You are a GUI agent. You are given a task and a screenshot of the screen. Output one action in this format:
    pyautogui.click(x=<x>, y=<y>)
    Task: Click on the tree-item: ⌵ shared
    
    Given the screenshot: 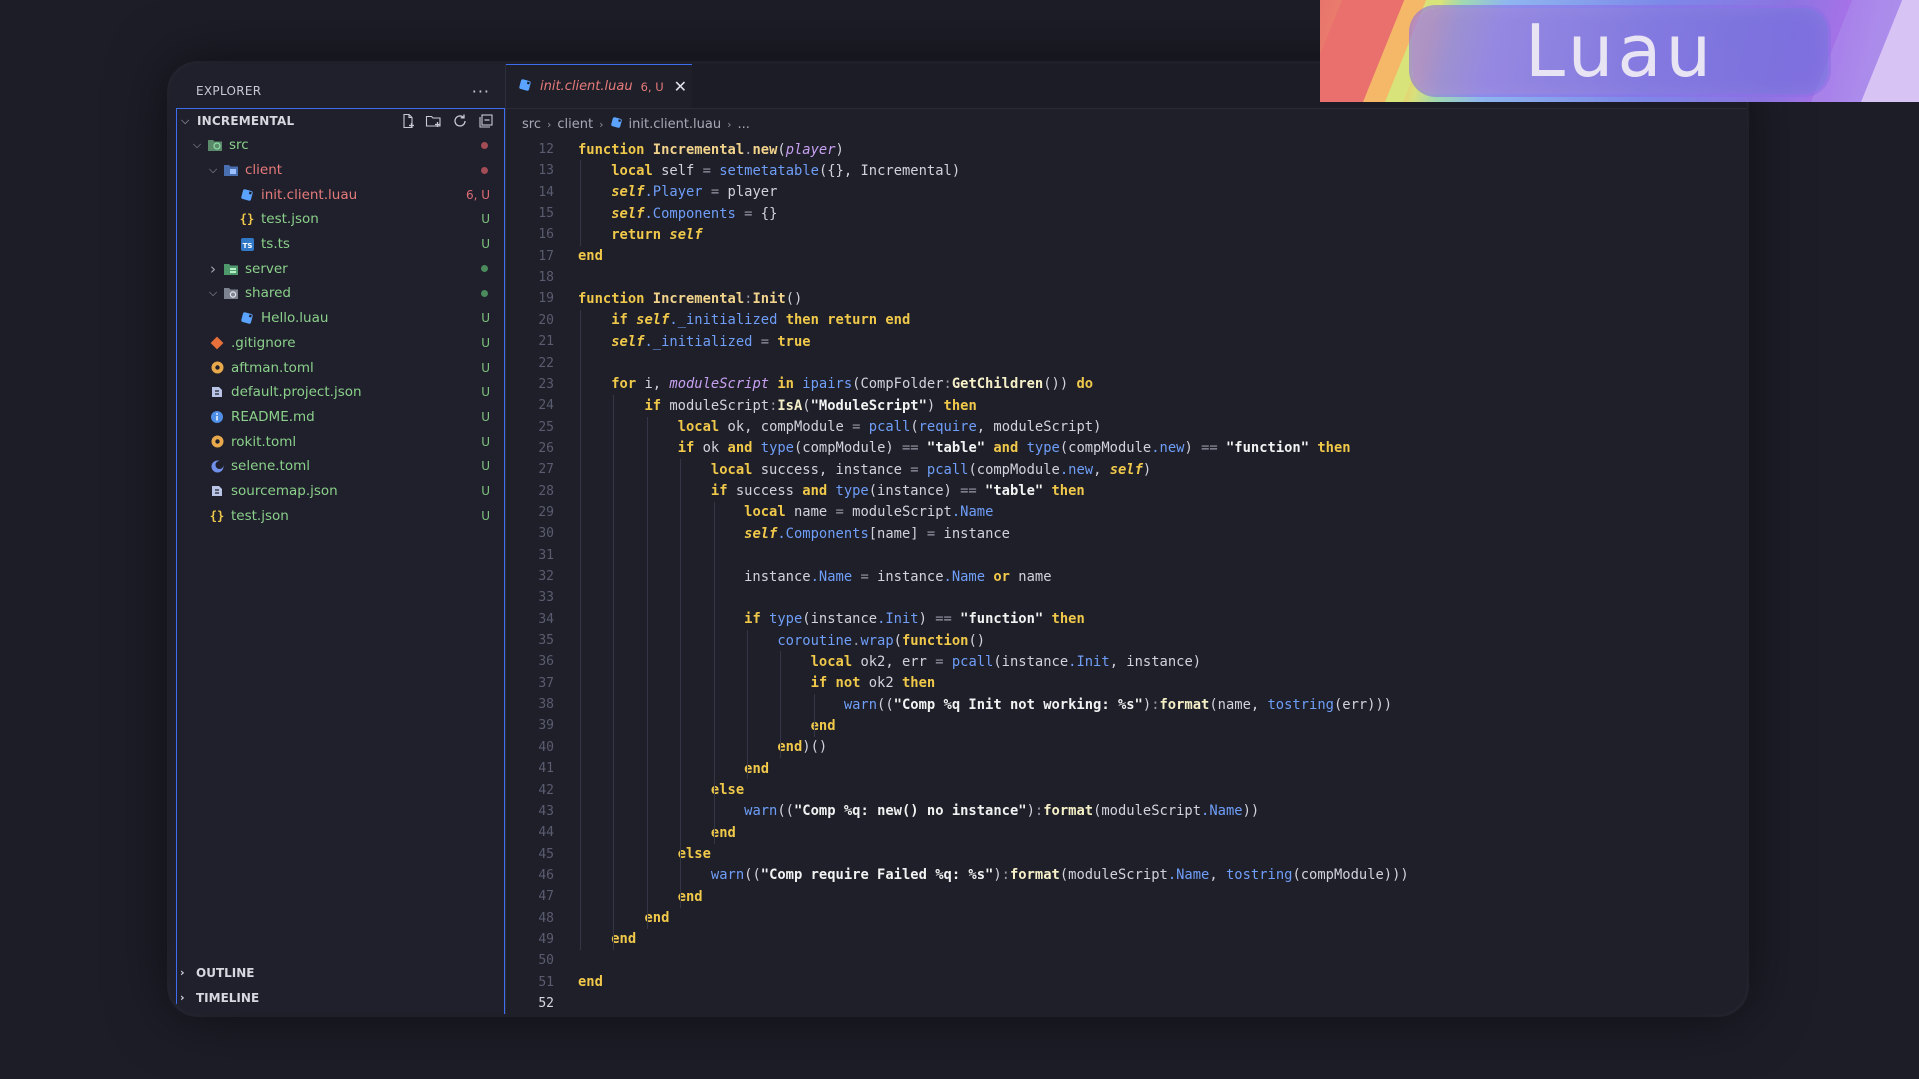 What is the action you would take?
    pyautogui.click(x=340, y=293)
    